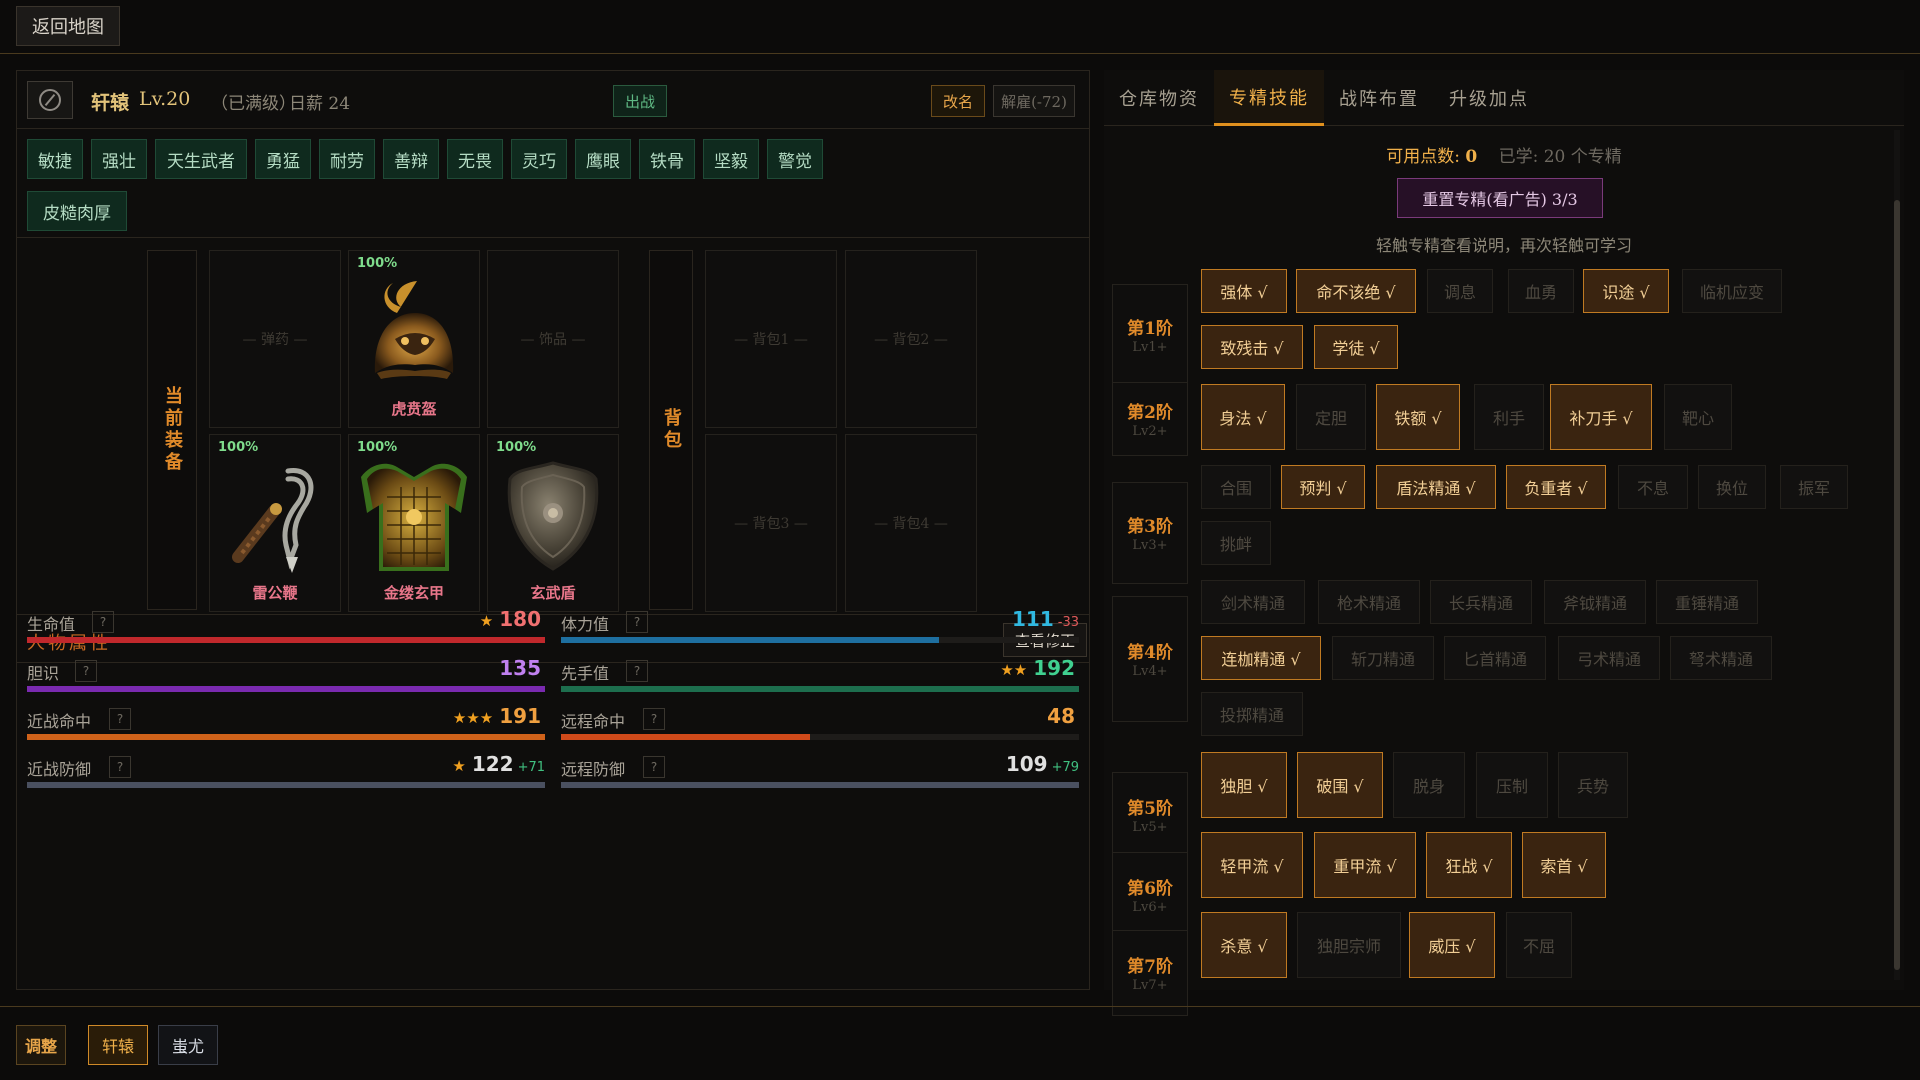  I want to click on perk-t7-3: 不屈, so click(1539, 945).